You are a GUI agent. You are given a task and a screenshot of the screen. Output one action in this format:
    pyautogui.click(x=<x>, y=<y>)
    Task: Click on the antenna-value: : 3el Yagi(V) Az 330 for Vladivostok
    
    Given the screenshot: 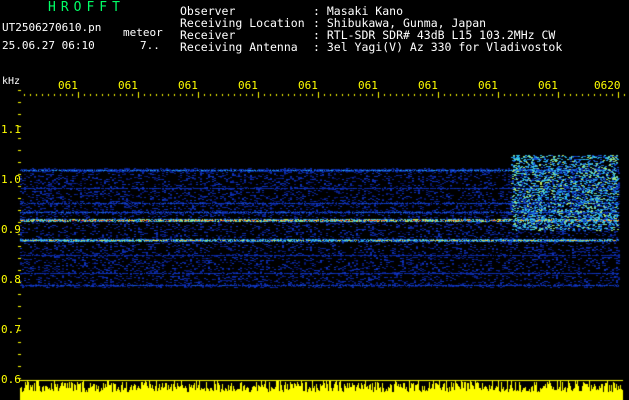 What is the action you would take?
    pyautogui.click(x=438, y=47)
    